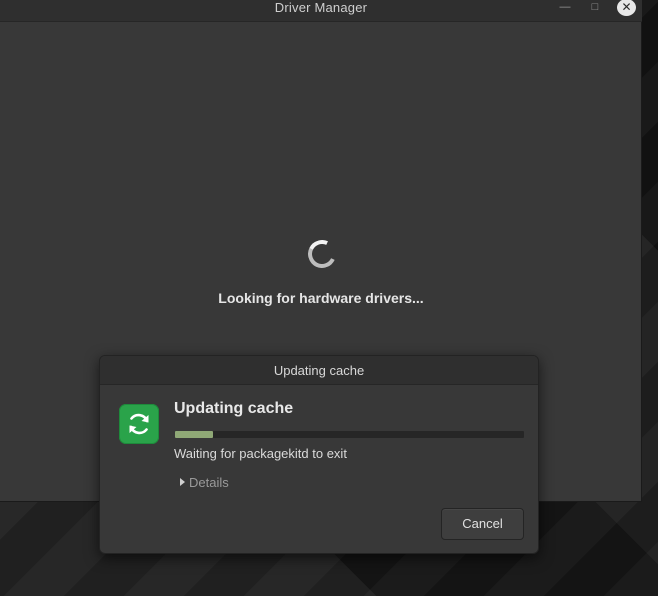  Describe the element at coordinates (349, 434) in the screenshot. I see `progress-bar` at that location.